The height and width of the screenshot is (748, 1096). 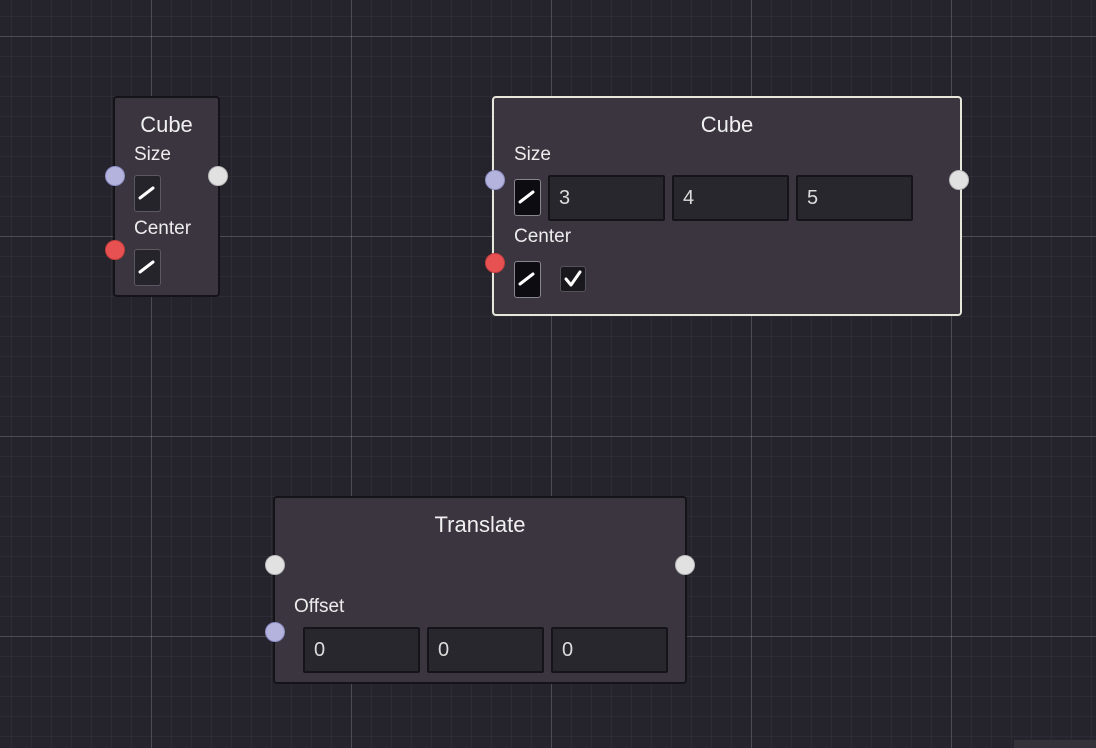 I want to click on size-y-field: 4, so click(x=730, y=198).